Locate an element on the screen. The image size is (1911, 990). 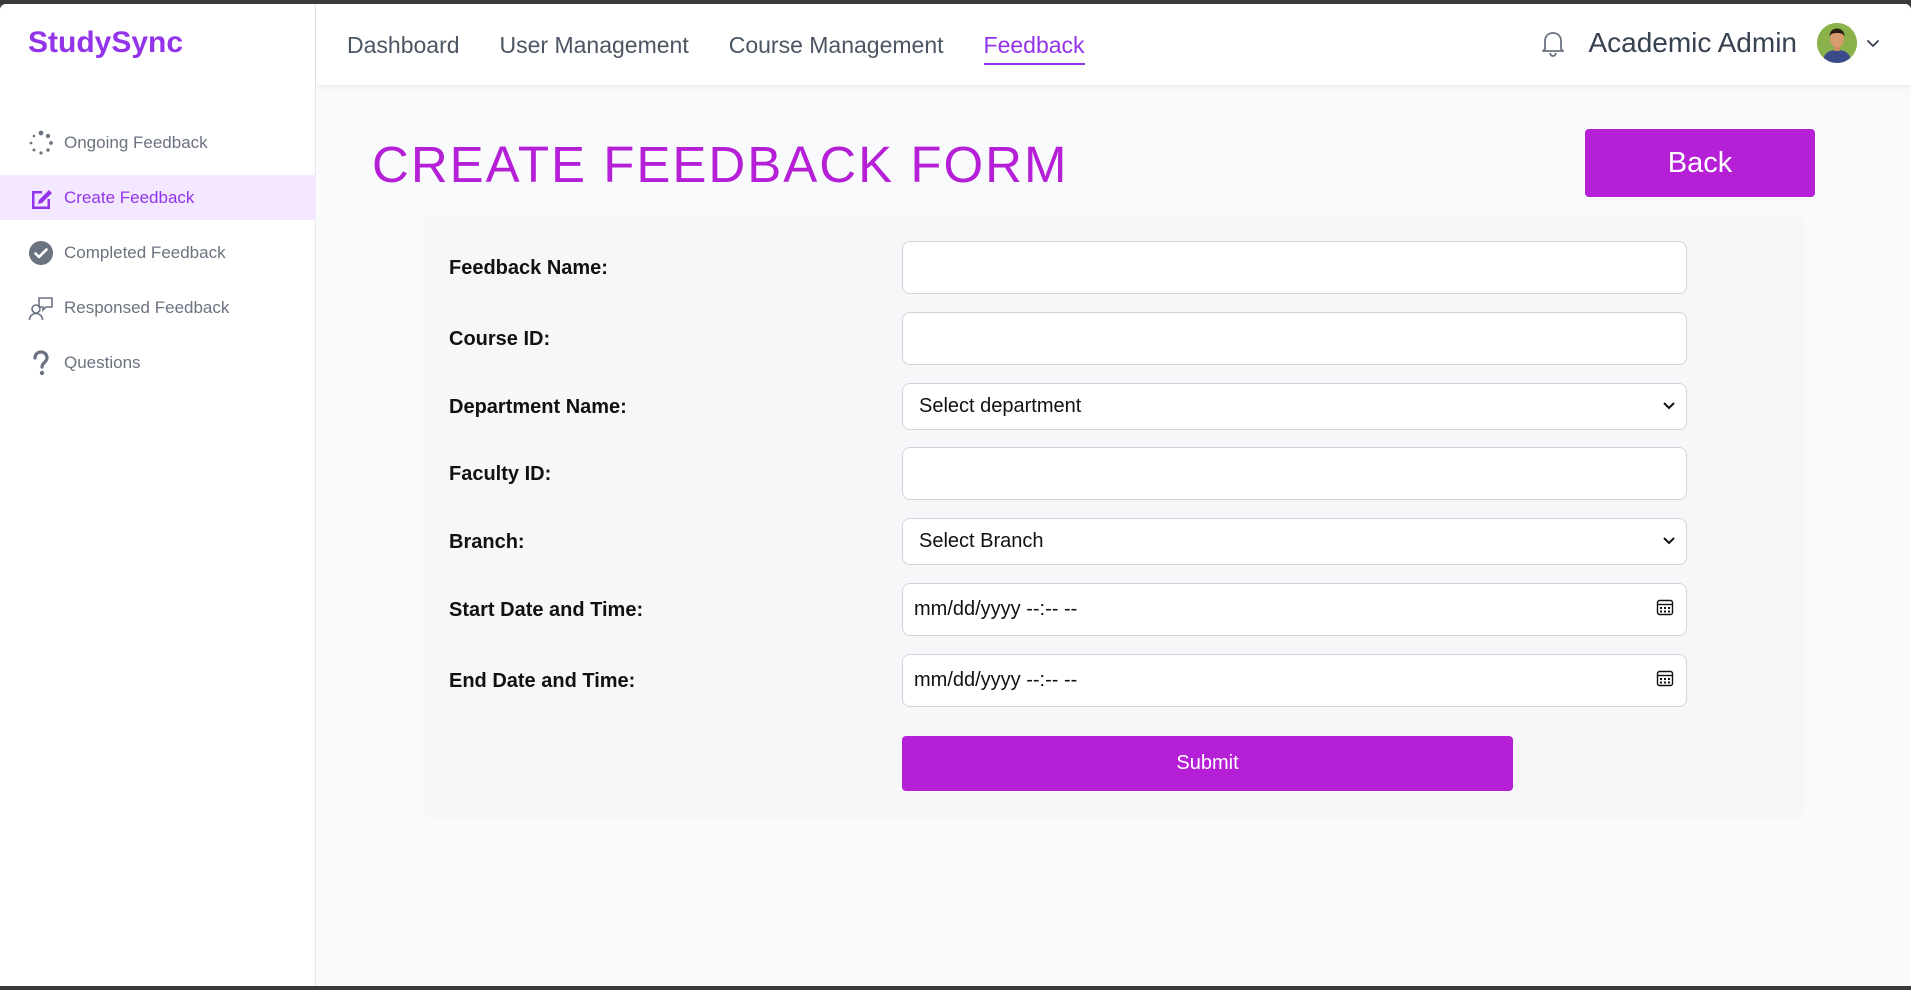
feedback-name-input is located at coordinates (1294, 267).